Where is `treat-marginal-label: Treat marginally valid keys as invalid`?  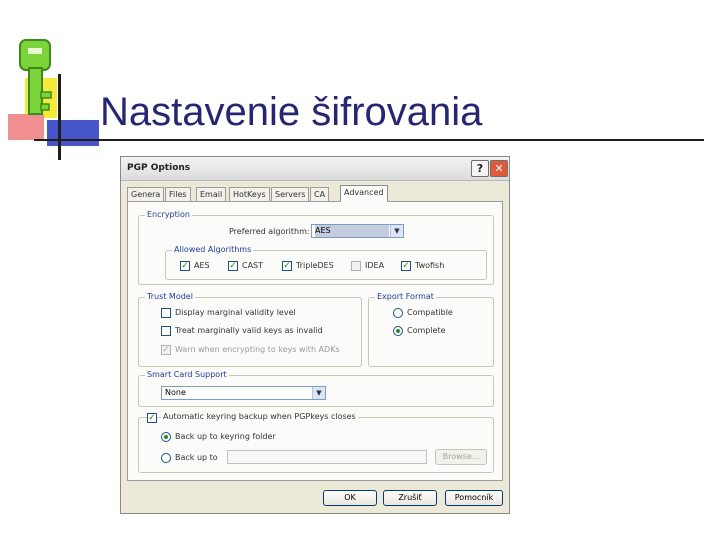
treat-marginal-label: Treat marginally valid keys as invalid is located at coordinates (249, 330).